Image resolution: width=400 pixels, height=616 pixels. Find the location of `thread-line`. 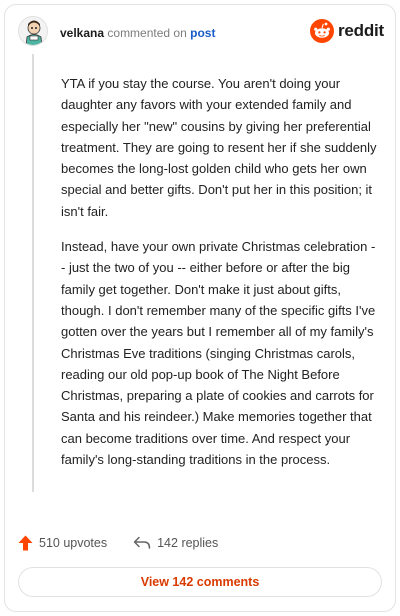

thread-line is located at coordinates (33, 273).